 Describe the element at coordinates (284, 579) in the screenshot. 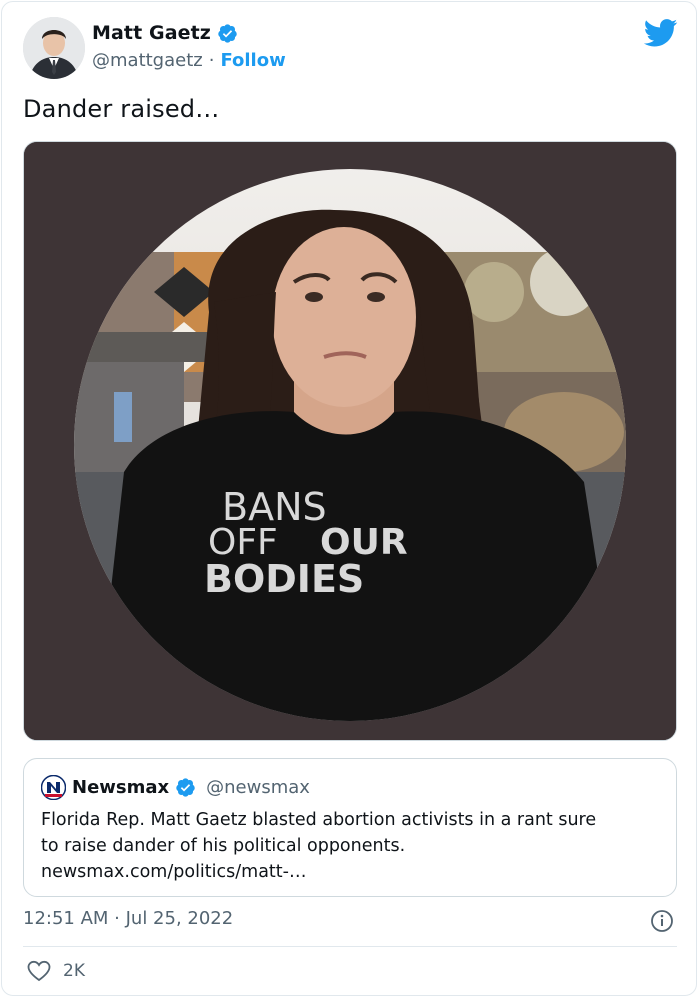

I see `shirt-text-bodies: BODIES` at that location.